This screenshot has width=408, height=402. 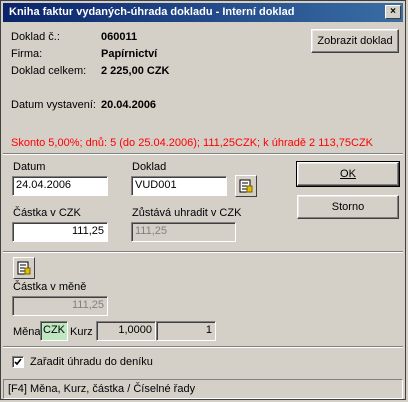 What do you see at coordinates (27, 54) in the screenshot?
I see `firm-label: Firma:` at bounding box center [27, 54].